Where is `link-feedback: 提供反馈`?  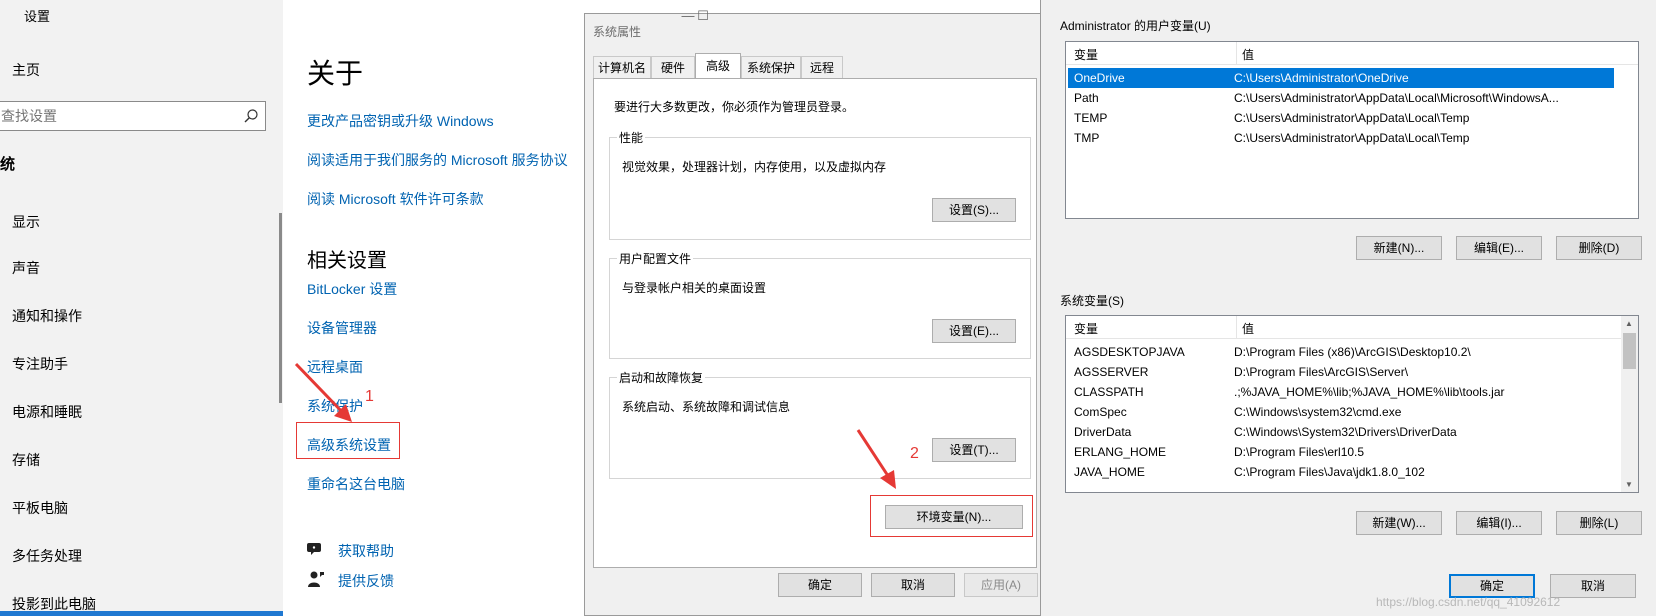
link-feedback: 提供反馈 is located at coordinates (366, 581).